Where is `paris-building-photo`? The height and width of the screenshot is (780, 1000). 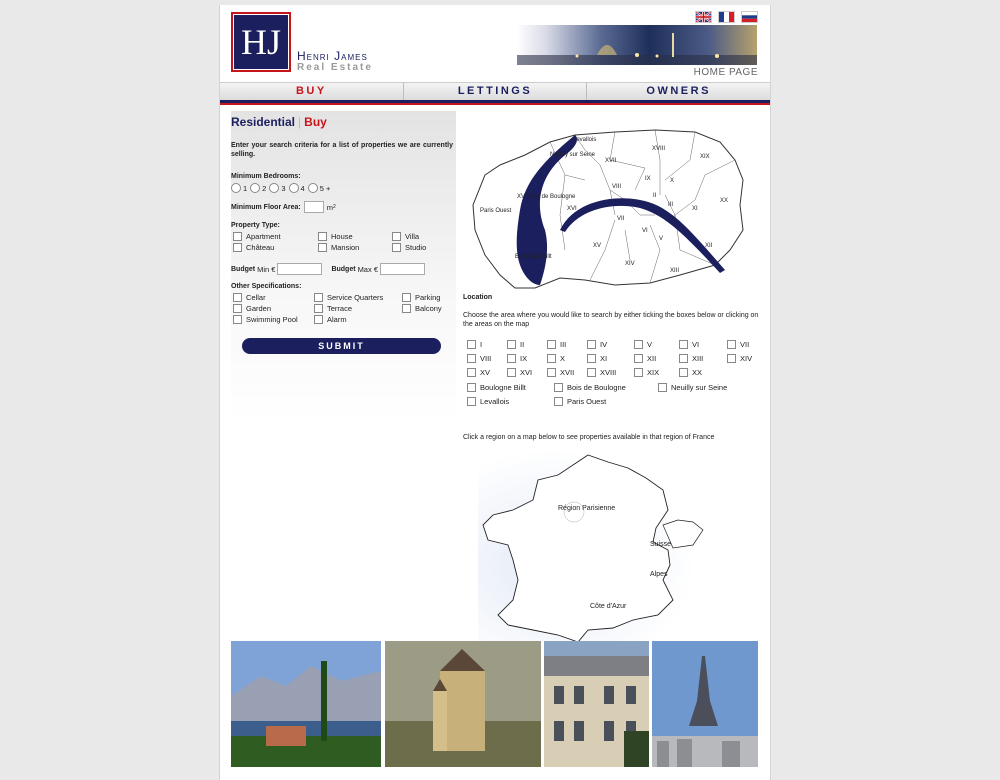 paris-building-photo is located at coordinates (596, 704).